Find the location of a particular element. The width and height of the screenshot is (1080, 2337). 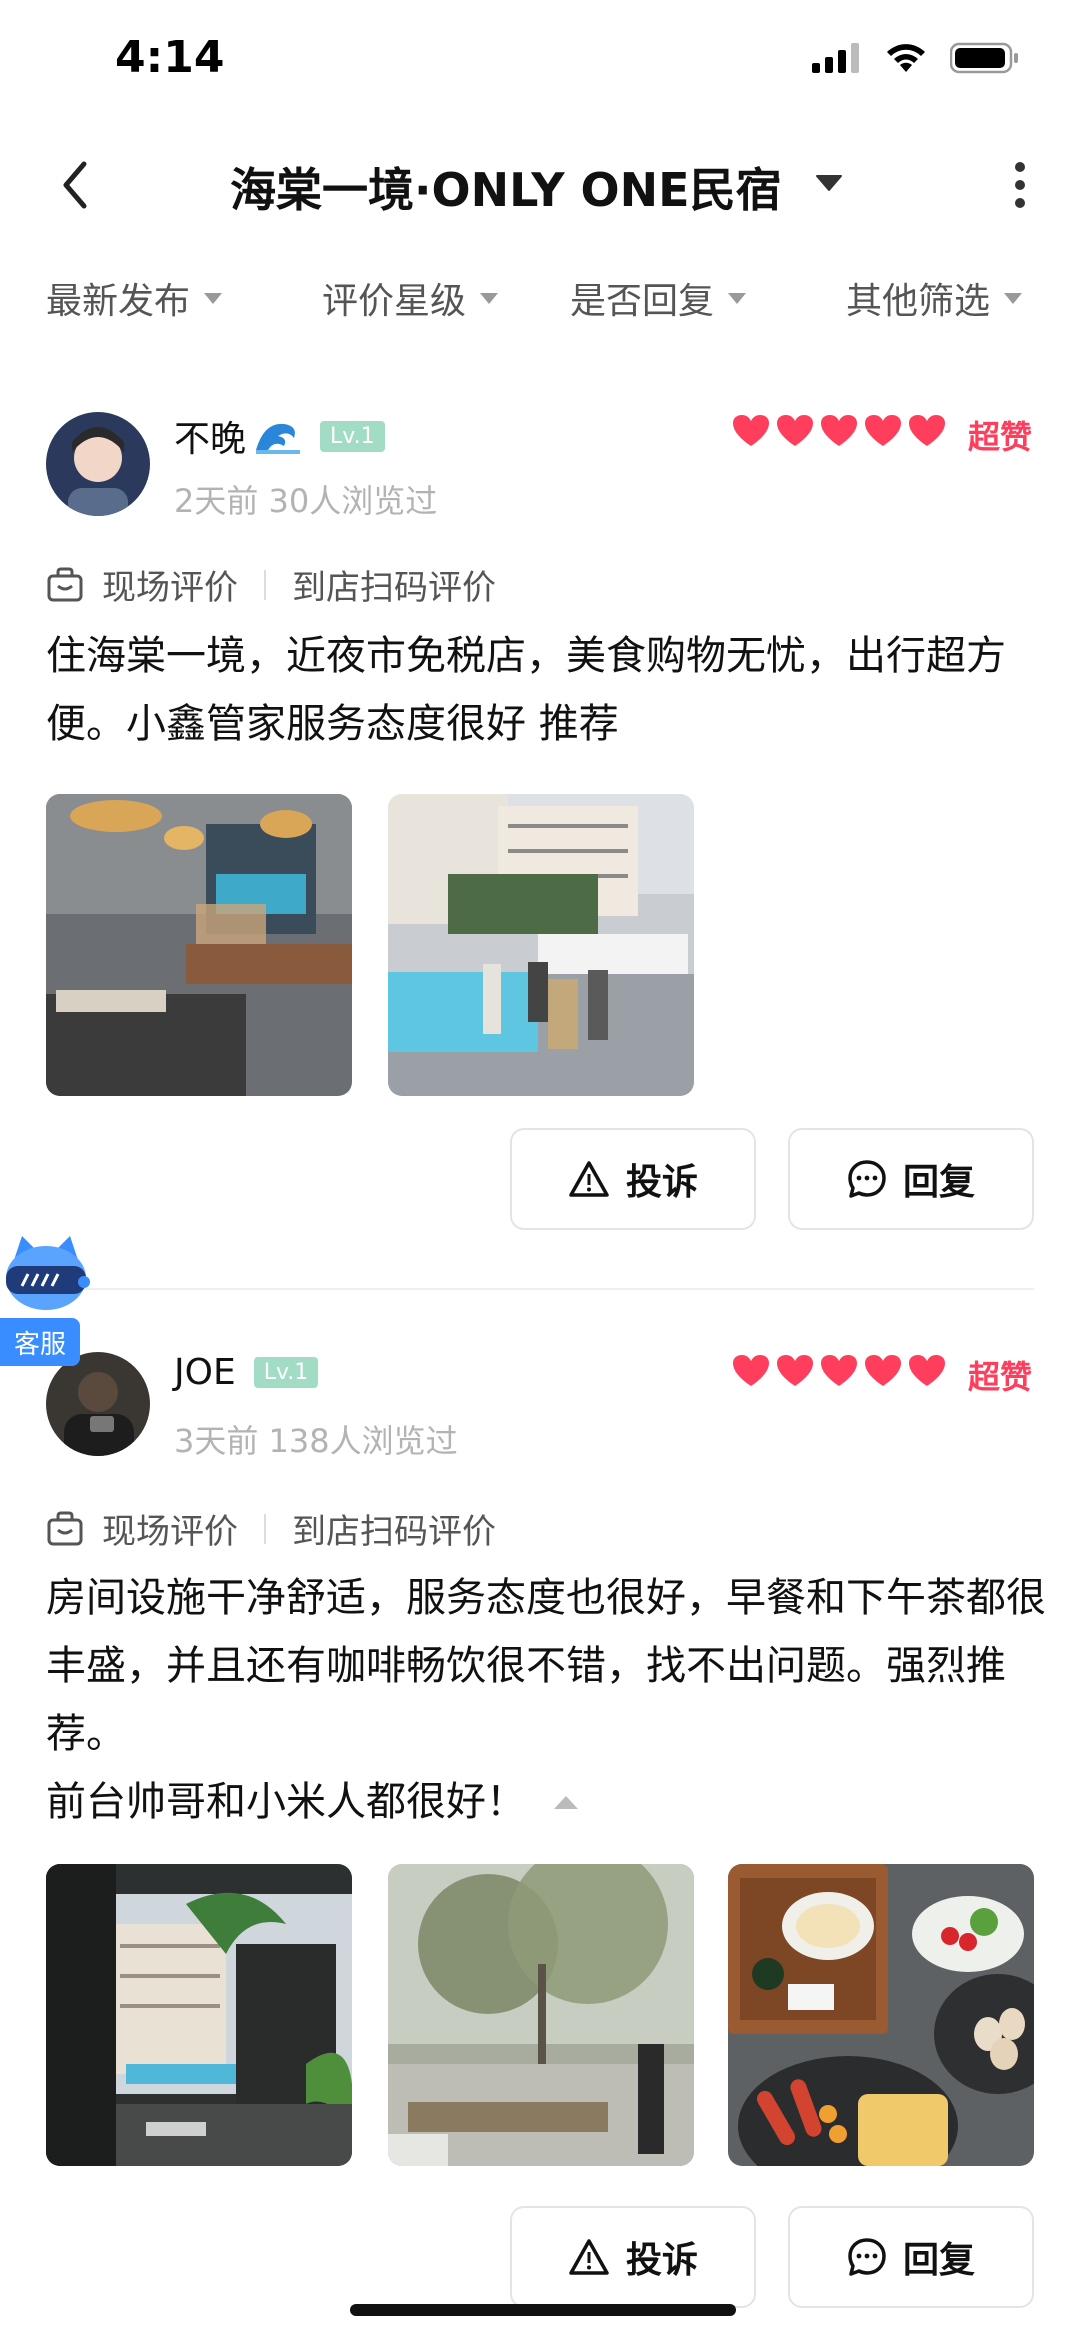

filter-label: 最新发布 is located at coordinates (118, 301).